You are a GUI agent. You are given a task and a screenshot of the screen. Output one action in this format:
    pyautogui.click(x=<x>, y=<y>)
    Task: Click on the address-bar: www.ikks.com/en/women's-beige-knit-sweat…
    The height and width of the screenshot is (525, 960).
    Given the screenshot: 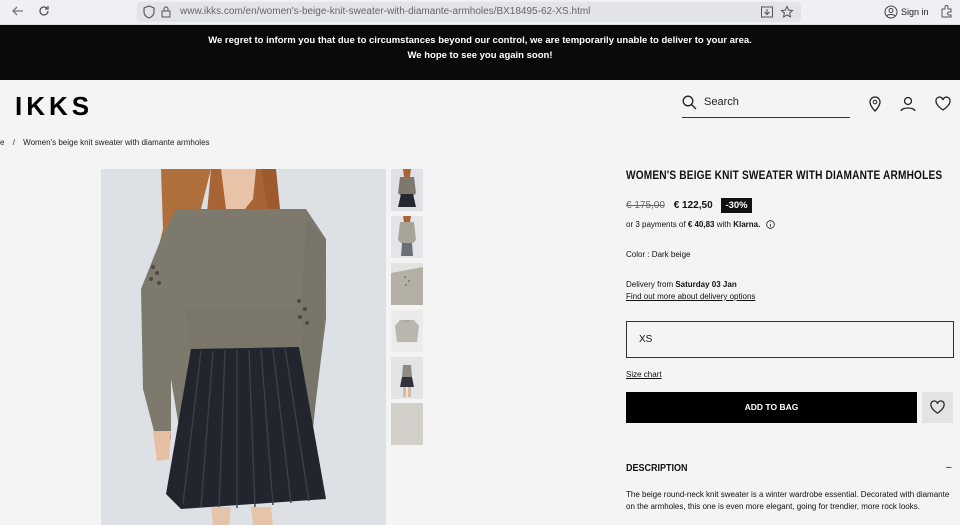 What is the action you would take?
    pyautogui.click(x=469, y=12)
    